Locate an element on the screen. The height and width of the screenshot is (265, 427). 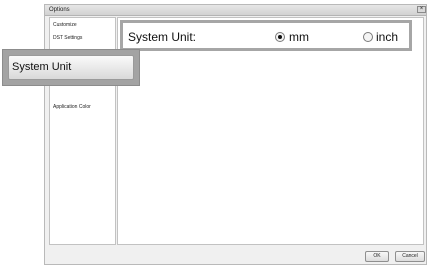
ok-button: OK is located at coordinates (377, 256).